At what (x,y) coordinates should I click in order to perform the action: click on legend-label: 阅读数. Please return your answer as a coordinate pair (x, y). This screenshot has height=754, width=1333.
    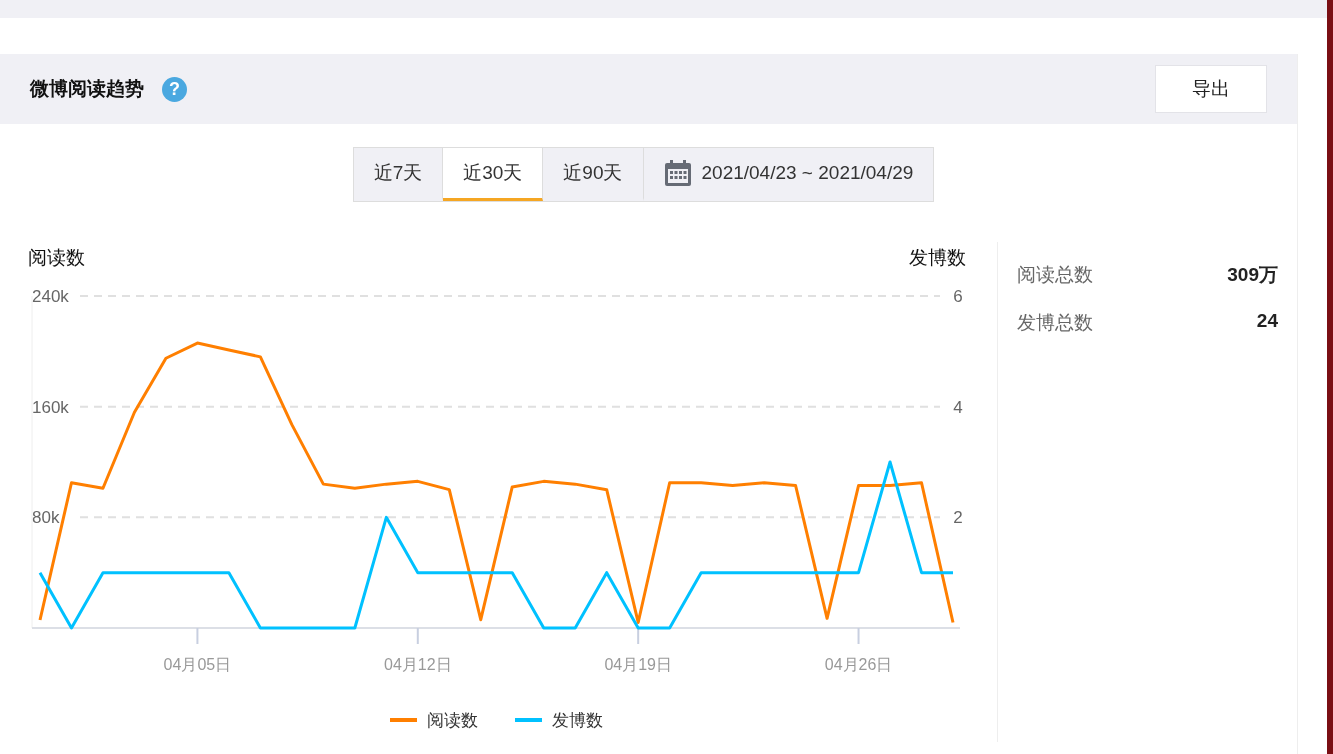
    Looking at the image, I should click on (452, 720).